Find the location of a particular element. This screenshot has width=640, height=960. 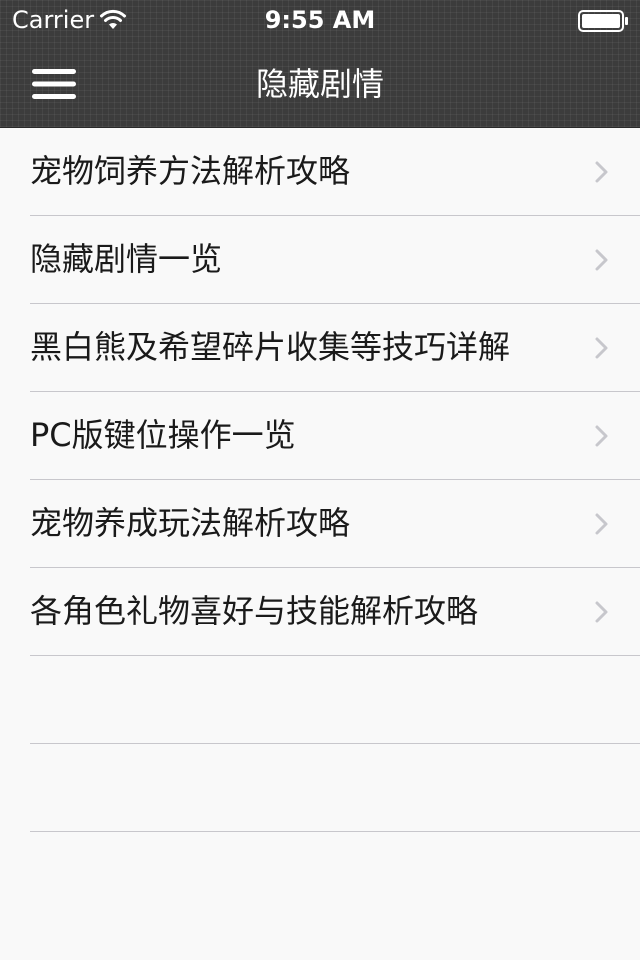

list-item: 隐藏剧情一览 is located at coordinates (320, 260).